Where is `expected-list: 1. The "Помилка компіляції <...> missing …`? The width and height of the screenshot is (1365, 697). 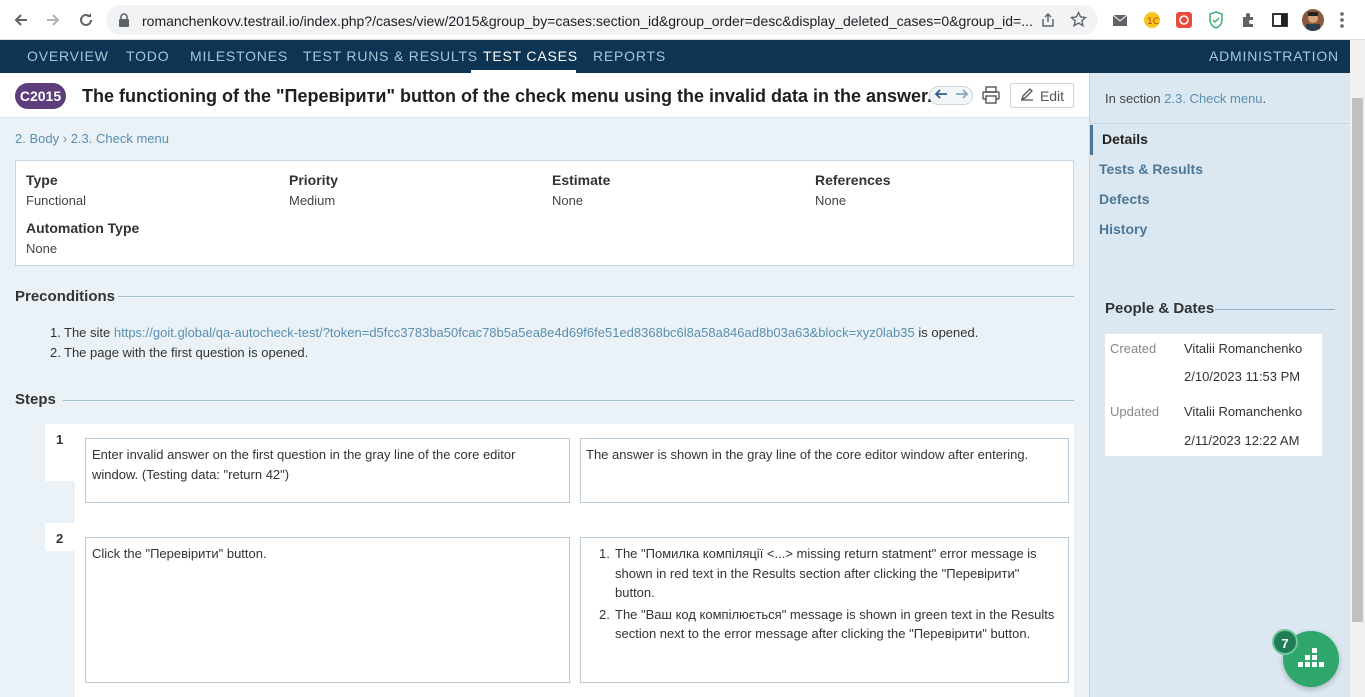
expected-list: 1. The "Помилка компіляції <...> missing … is located at coordinates (824, 594).